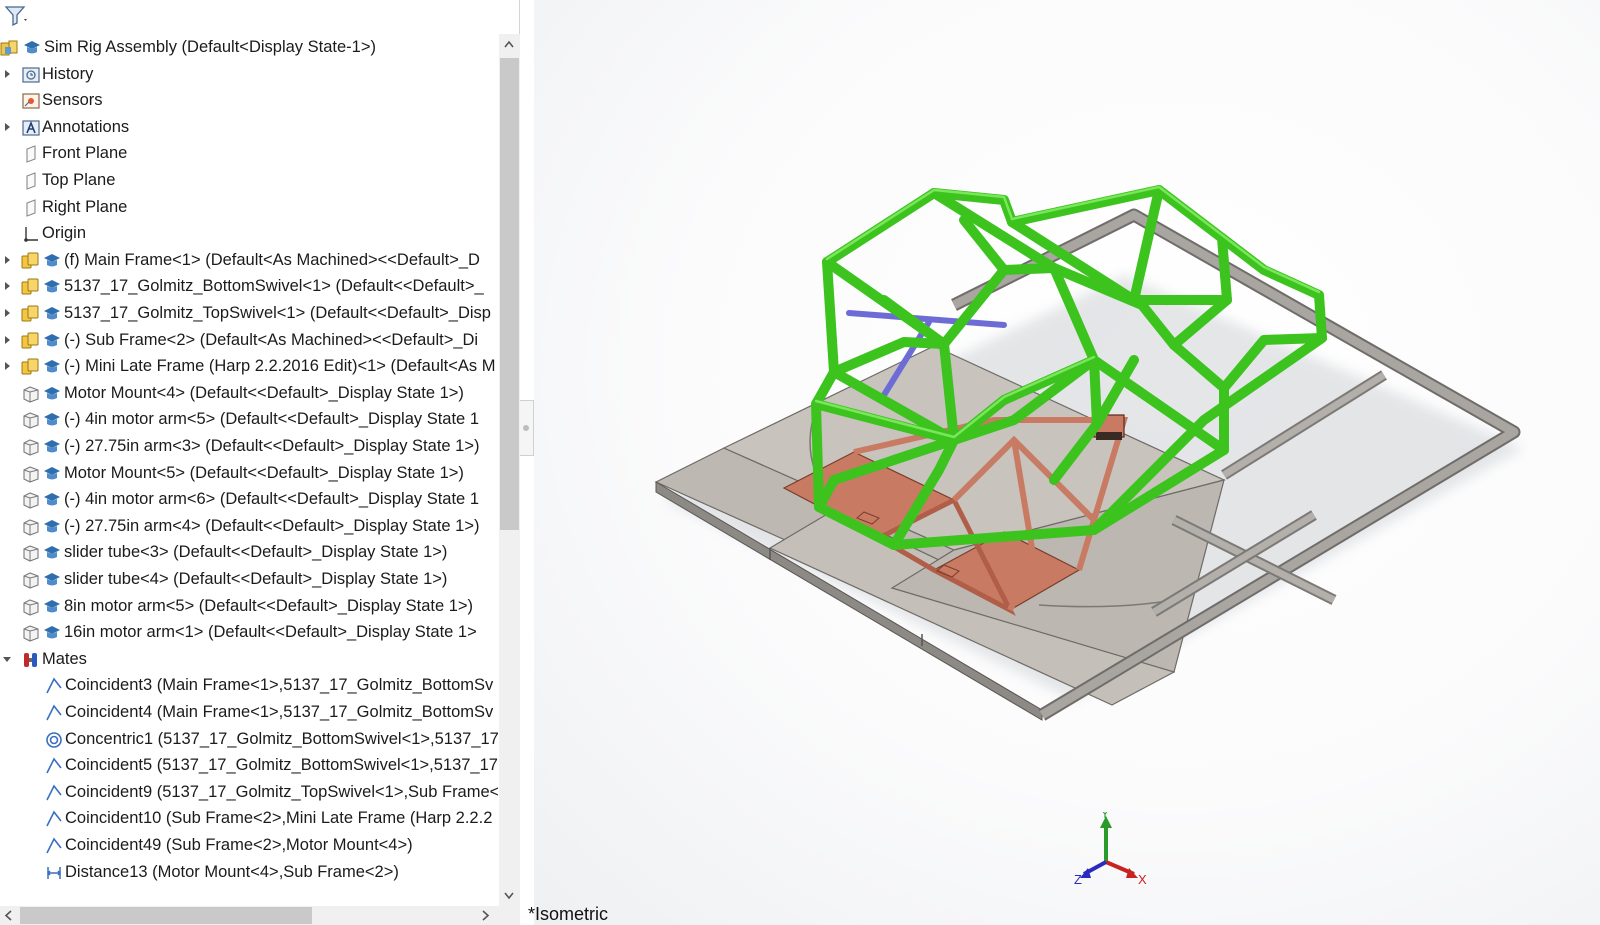 The height and width of the screenshot is (925, 1600). Describe the element at coordinates (249, 127) in the screenshot. I see `tree-item: Annotations` at that location.